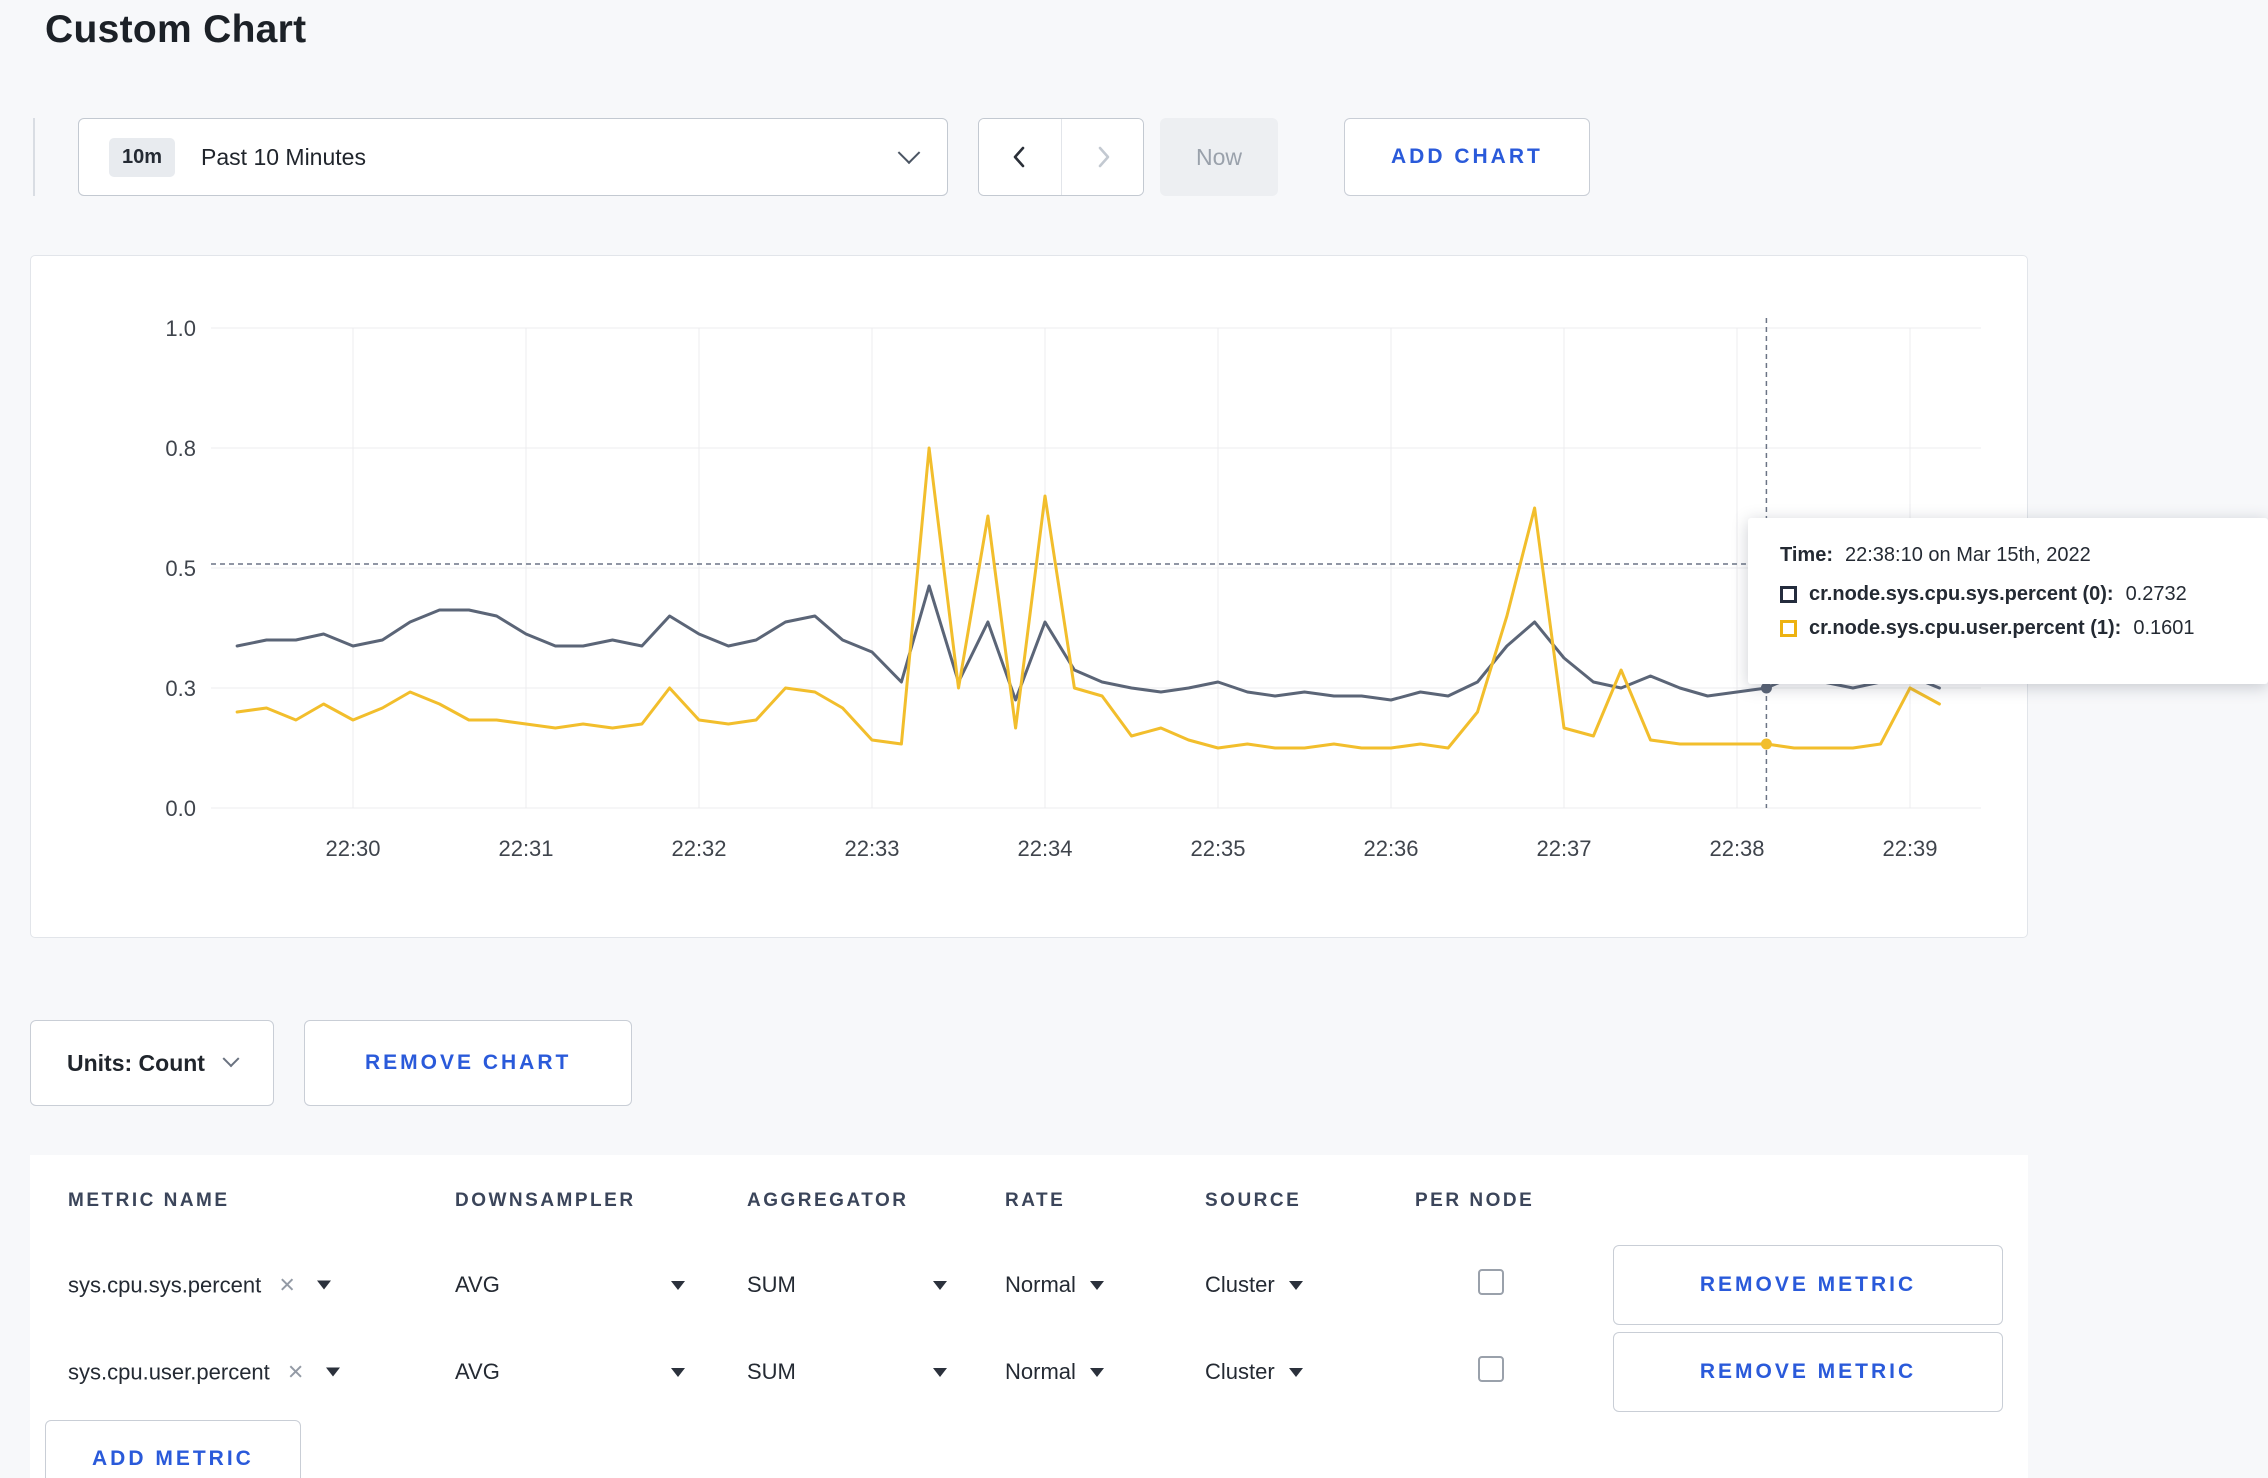  What do you see at coordinates (352, 848) in the screenshot?
I see `svg-text: 22:30` at bounding box center [352, 848].